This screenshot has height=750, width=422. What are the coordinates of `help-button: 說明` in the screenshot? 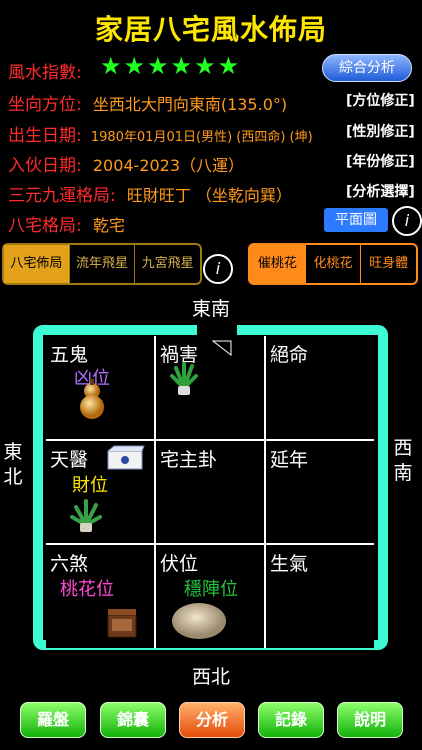 It's located at (370, 720).